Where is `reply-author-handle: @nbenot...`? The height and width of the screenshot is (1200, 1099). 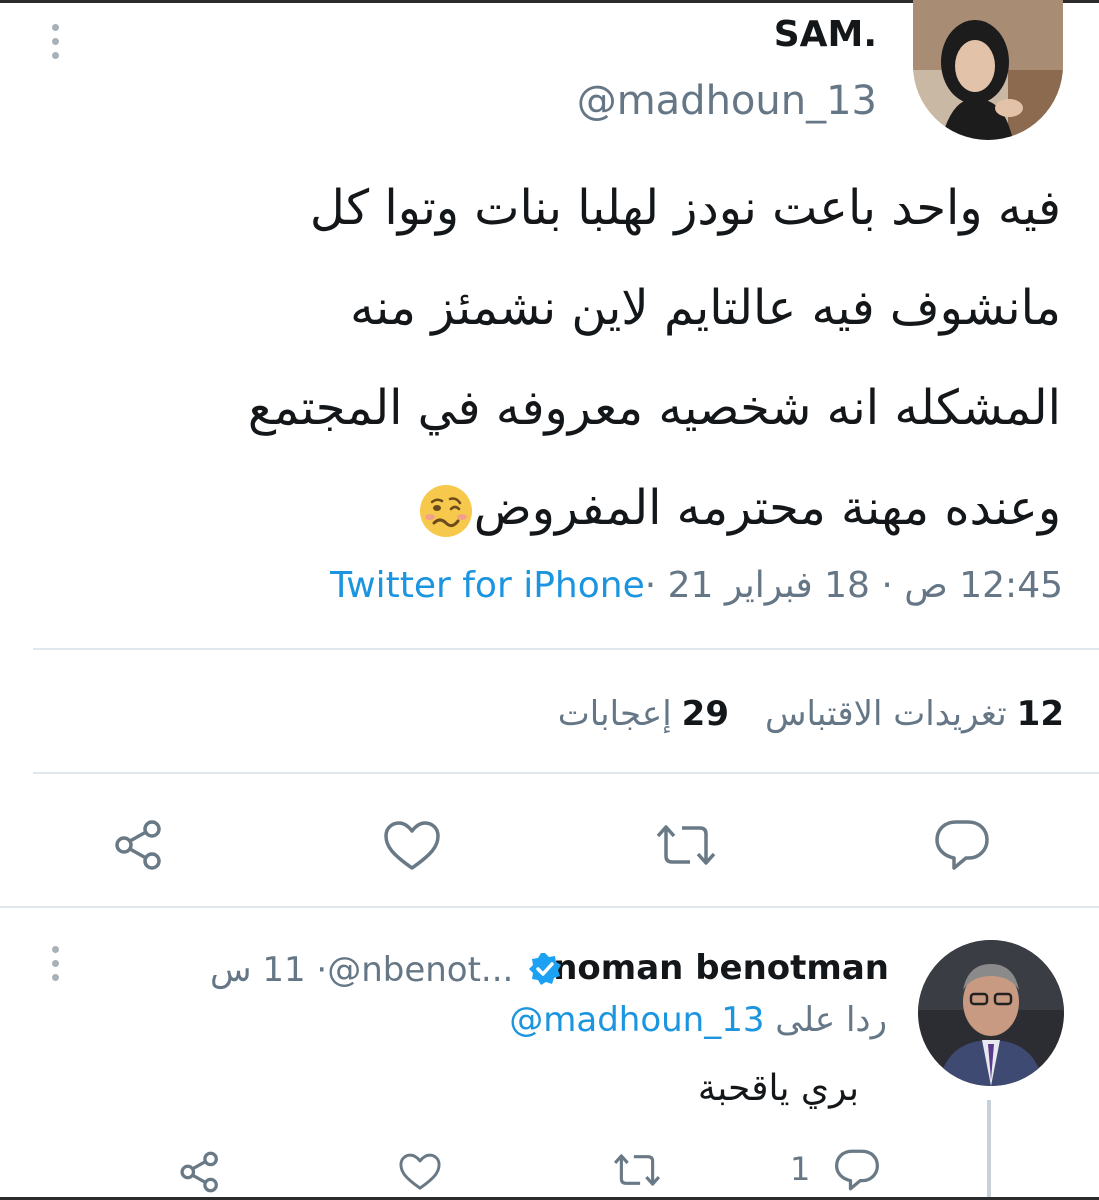 reply-author-handle: @nbenot... is located at coordinates (420, 970).